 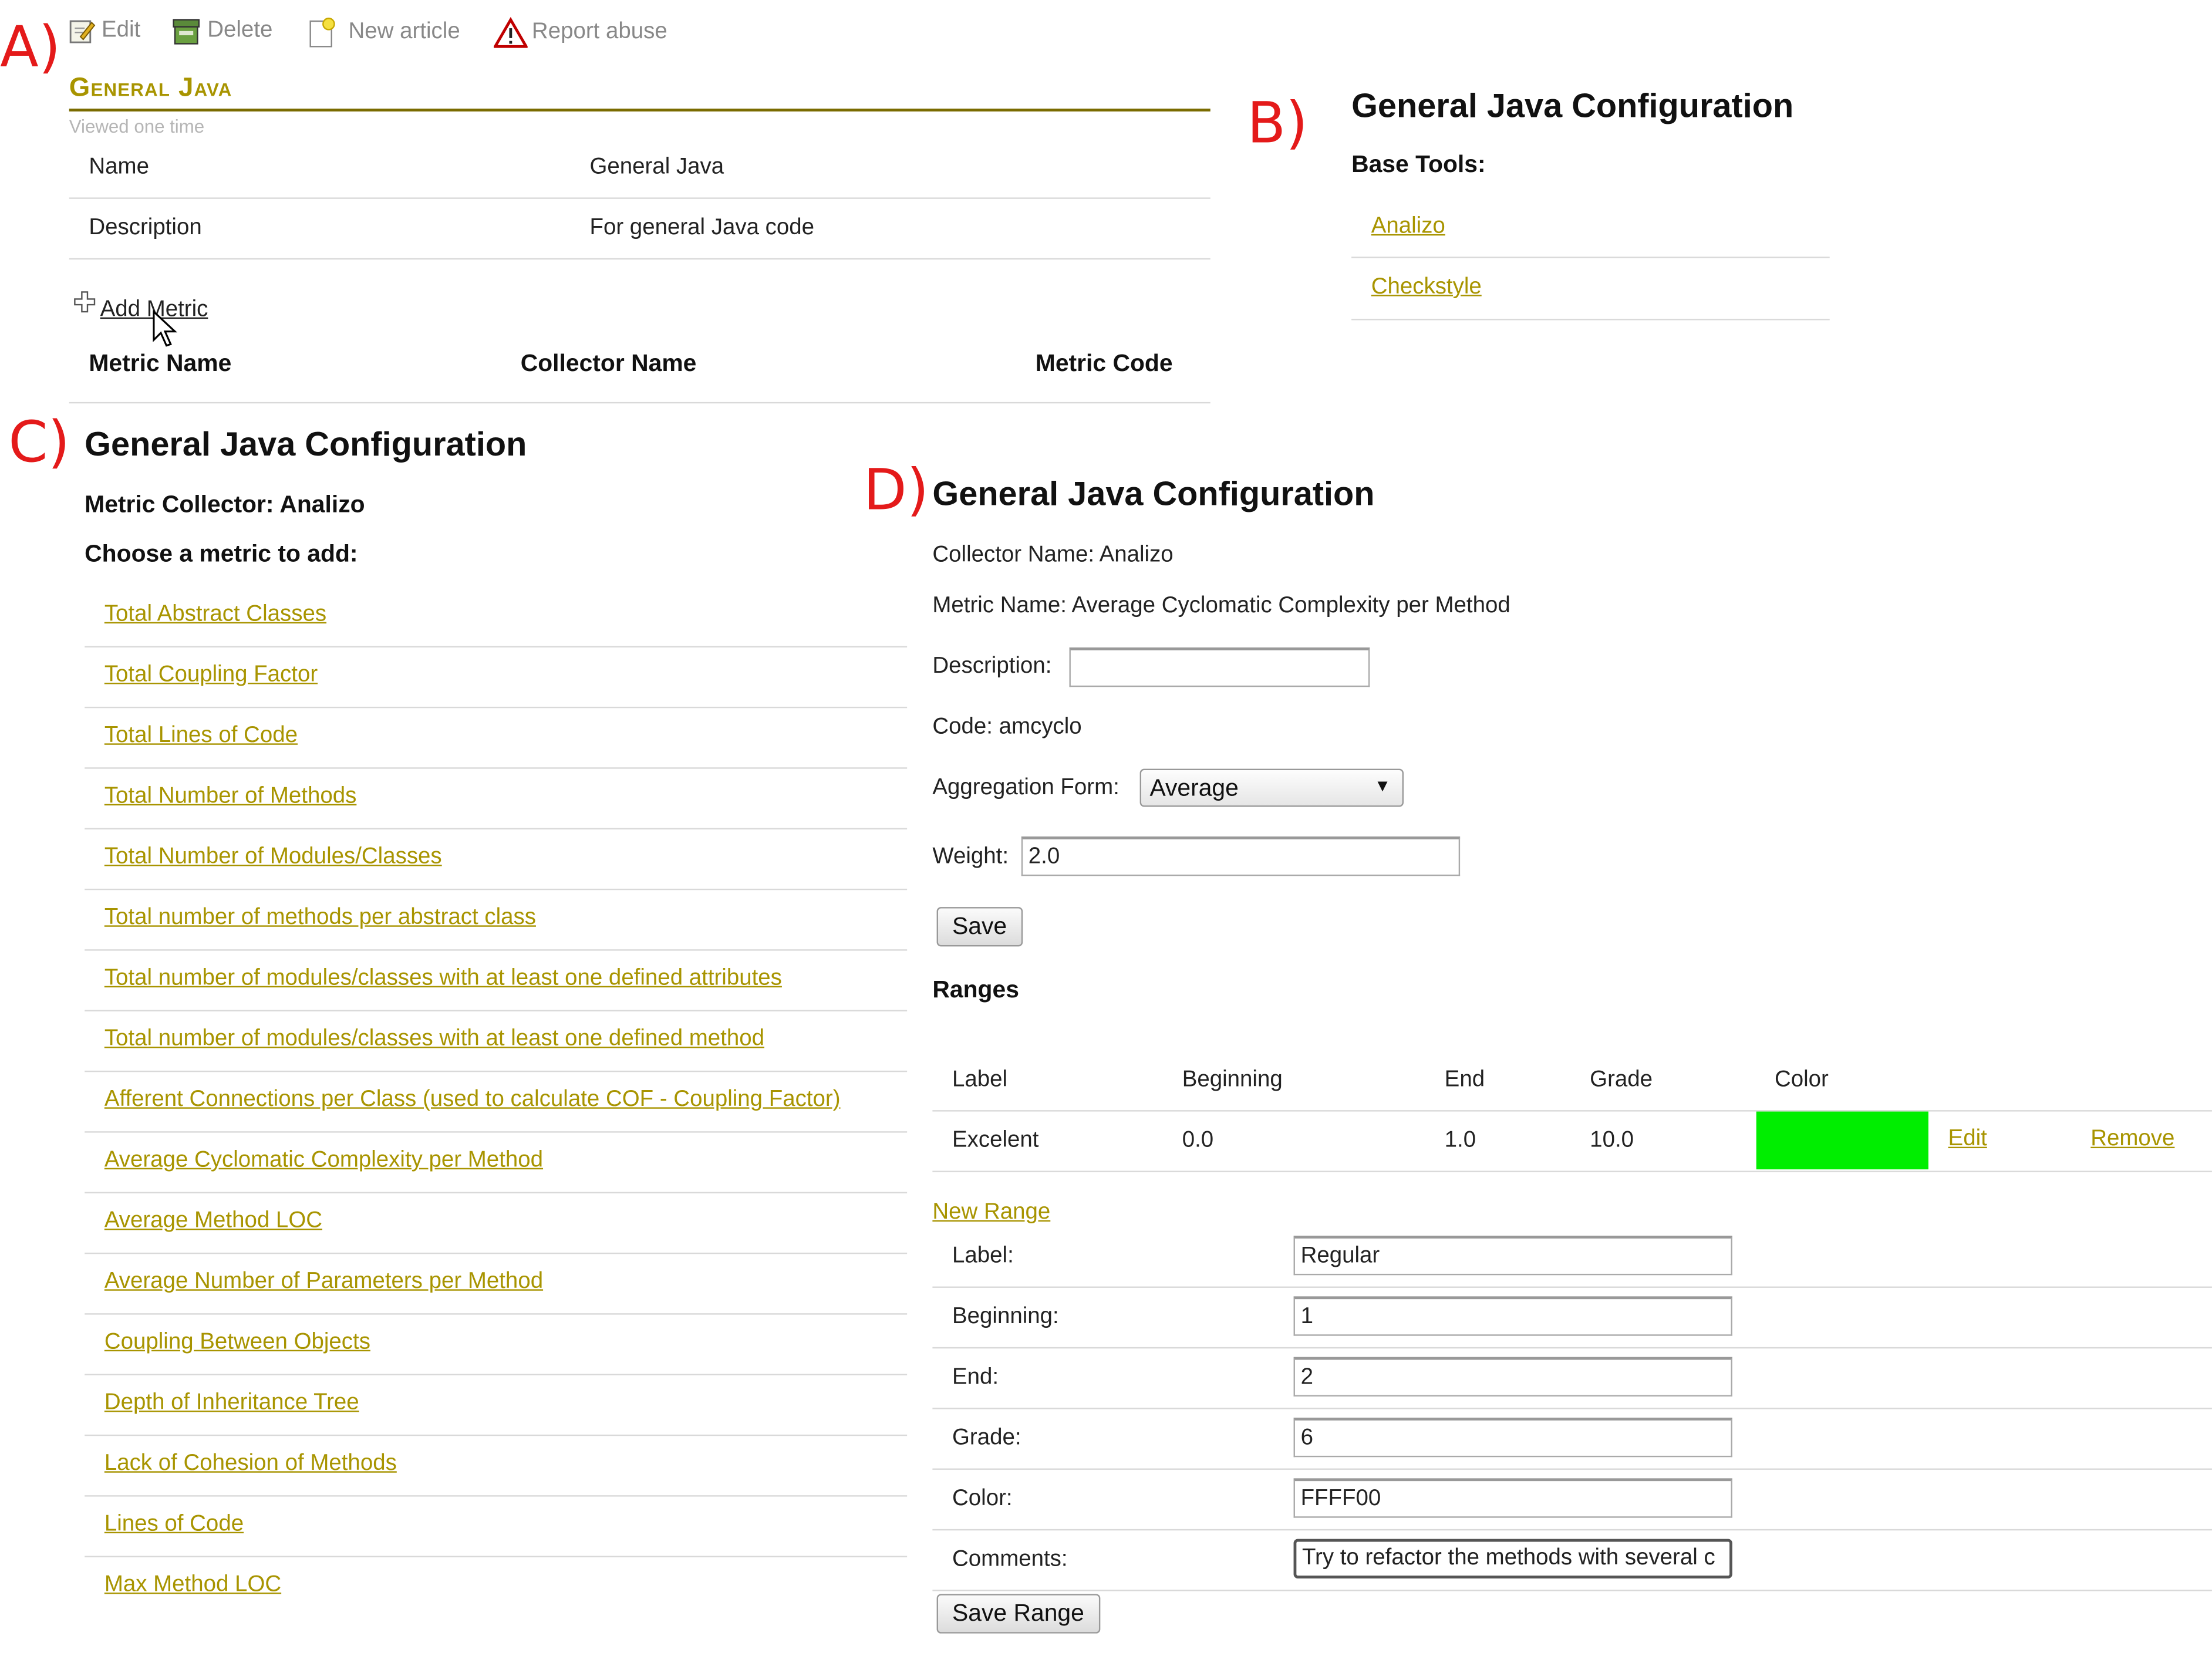 I want to click on metric-link: Average Method LOC, so click(x=213, y=1221).